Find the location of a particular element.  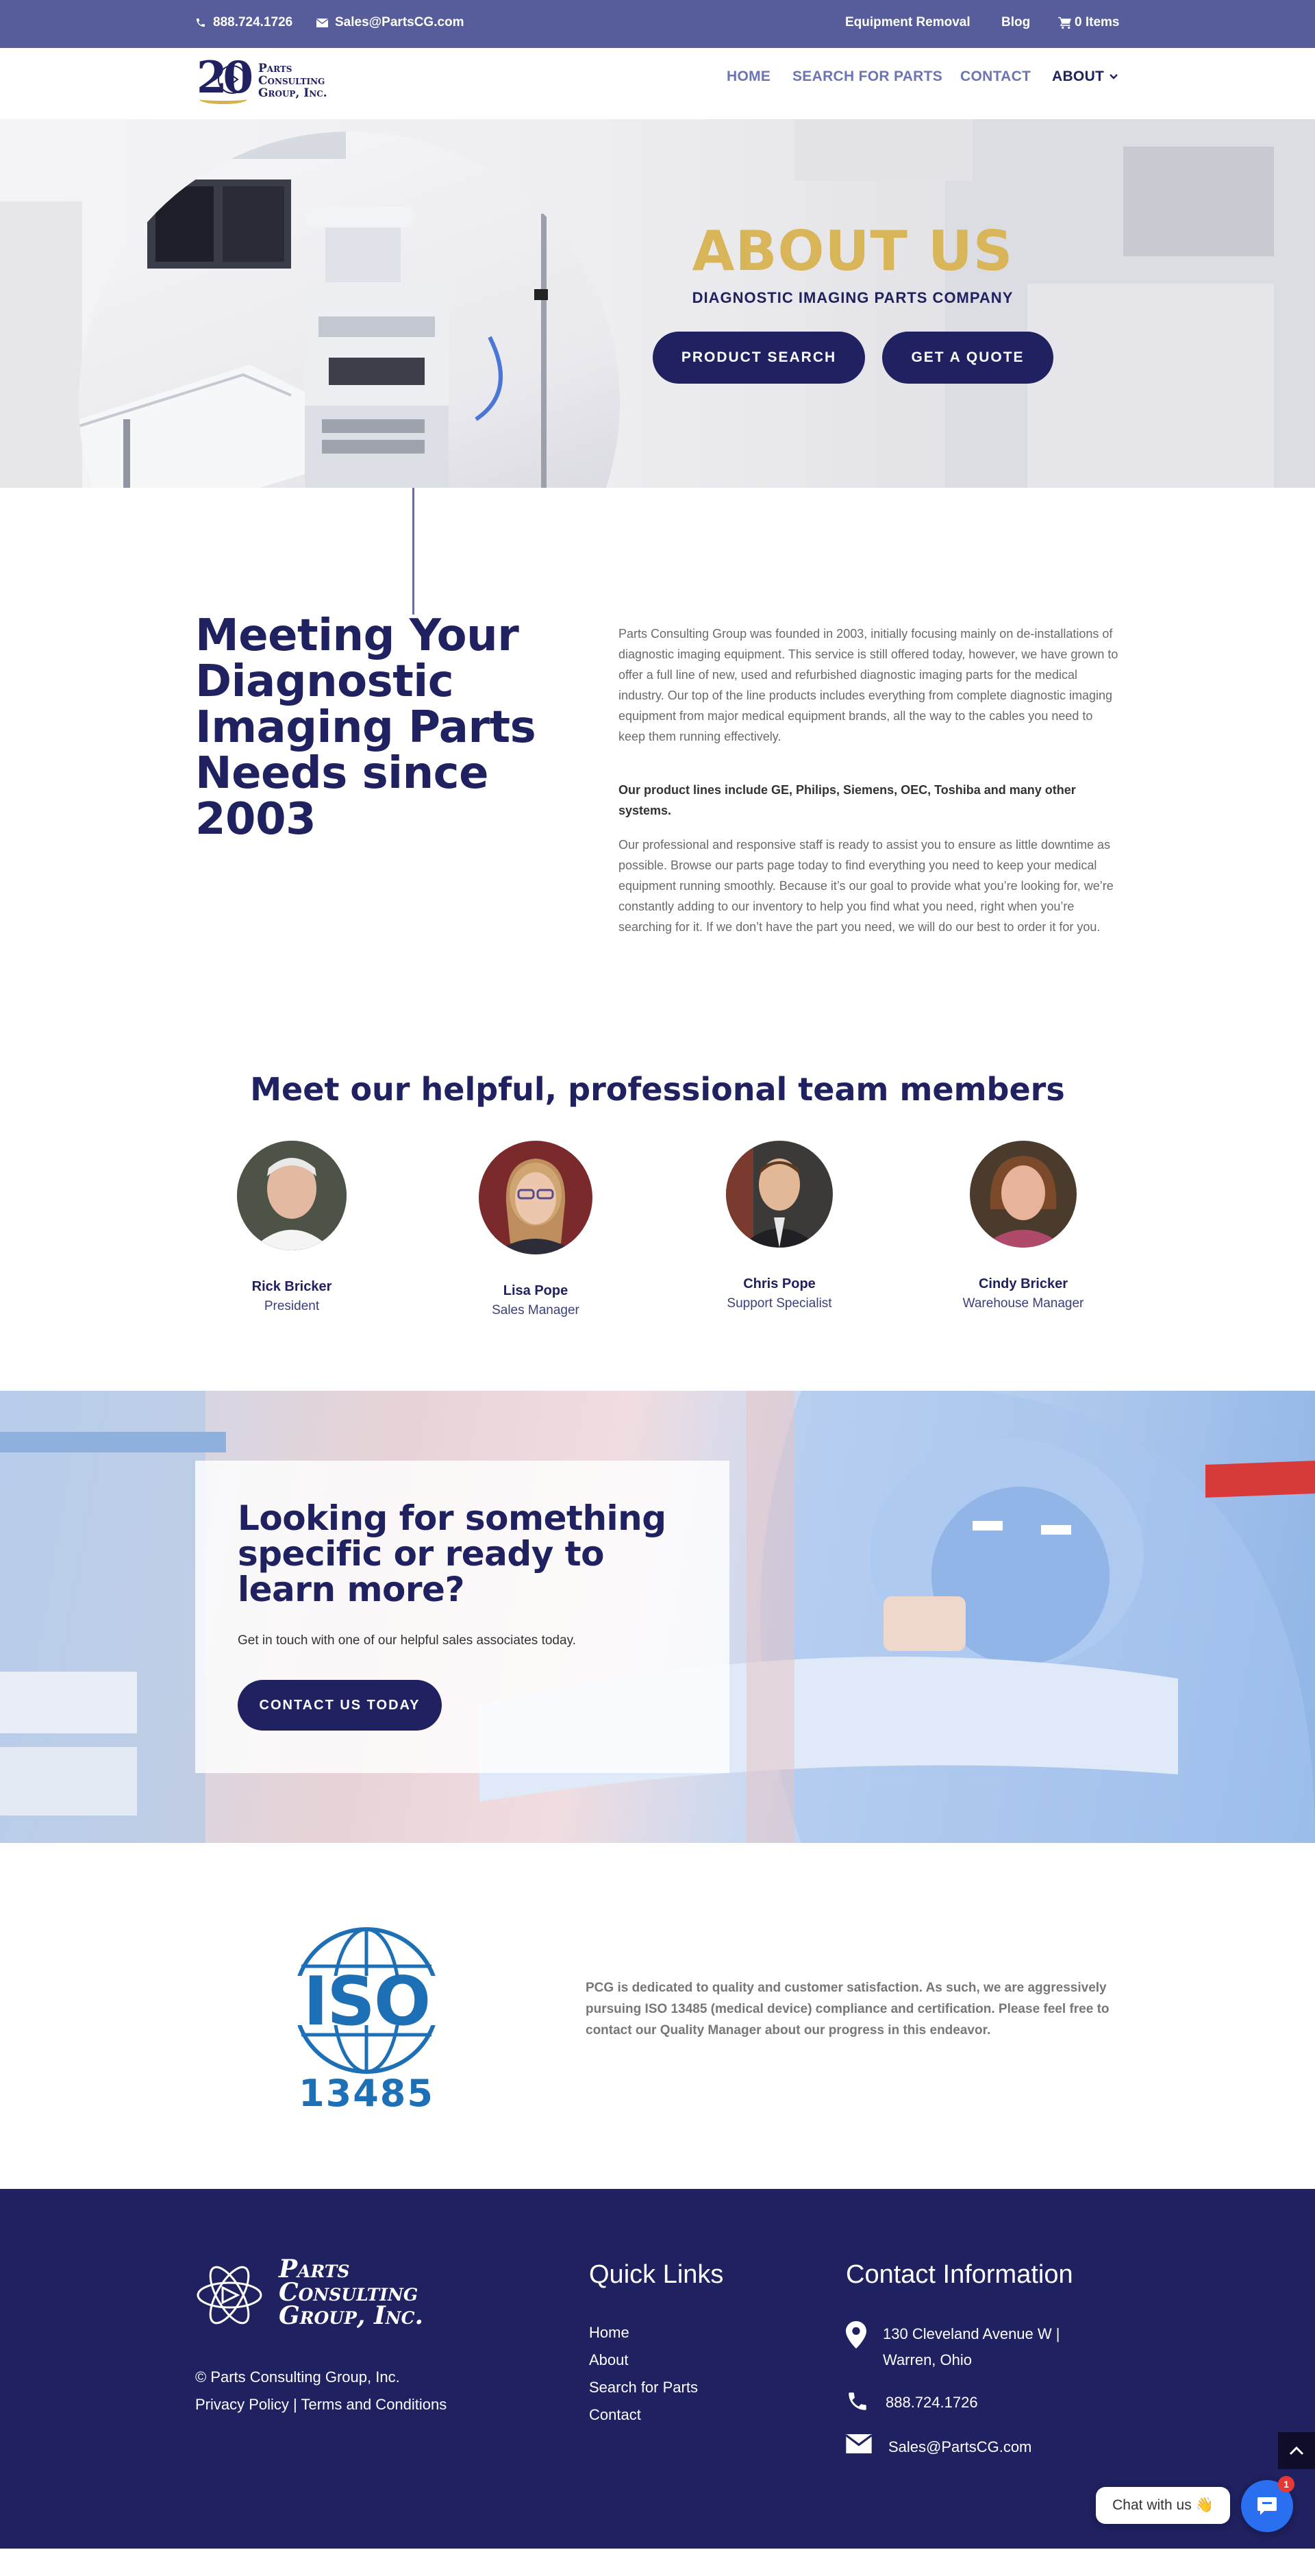

team-member-name: Lisa Pope is located at coordinates (535, 1290).